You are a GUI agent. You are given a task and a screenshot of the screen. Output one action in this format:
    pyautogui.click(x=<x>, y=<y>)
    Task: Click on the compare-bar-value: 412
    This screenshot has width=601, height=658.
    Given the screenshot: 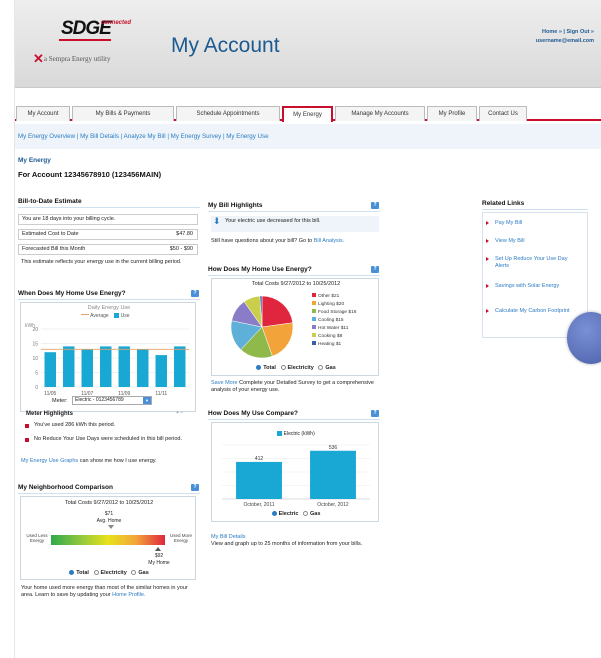 What is the action you would take?
    pyautogui.click(x=259, y=459)
    